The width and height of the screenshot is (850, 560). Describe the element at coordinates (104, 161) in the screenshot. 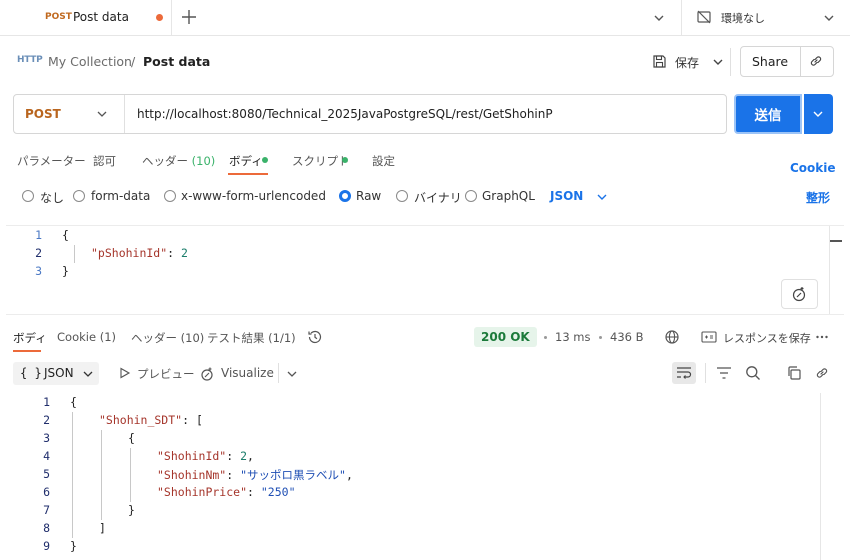

I see `tab-authorization: 認可` at that location.